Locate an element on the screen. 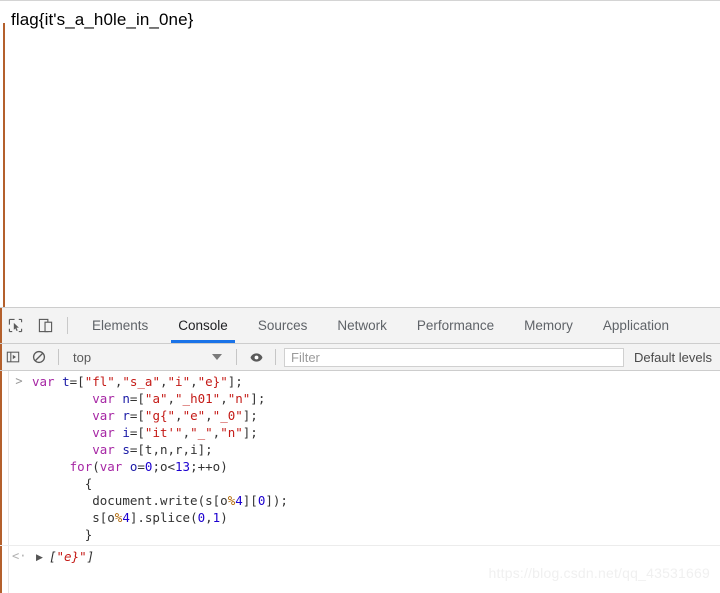 The image size is (720, 593). code-token: ) is located at coordinates (224, 517).